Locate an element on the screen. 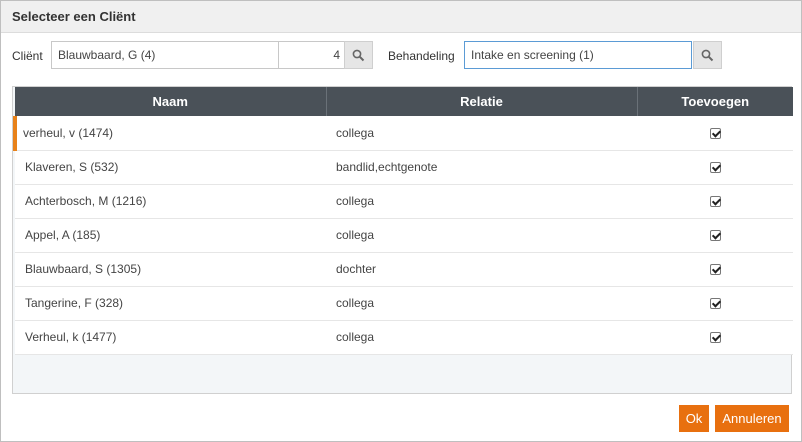  ok-button: Ok is located at coordinates (694, 418).